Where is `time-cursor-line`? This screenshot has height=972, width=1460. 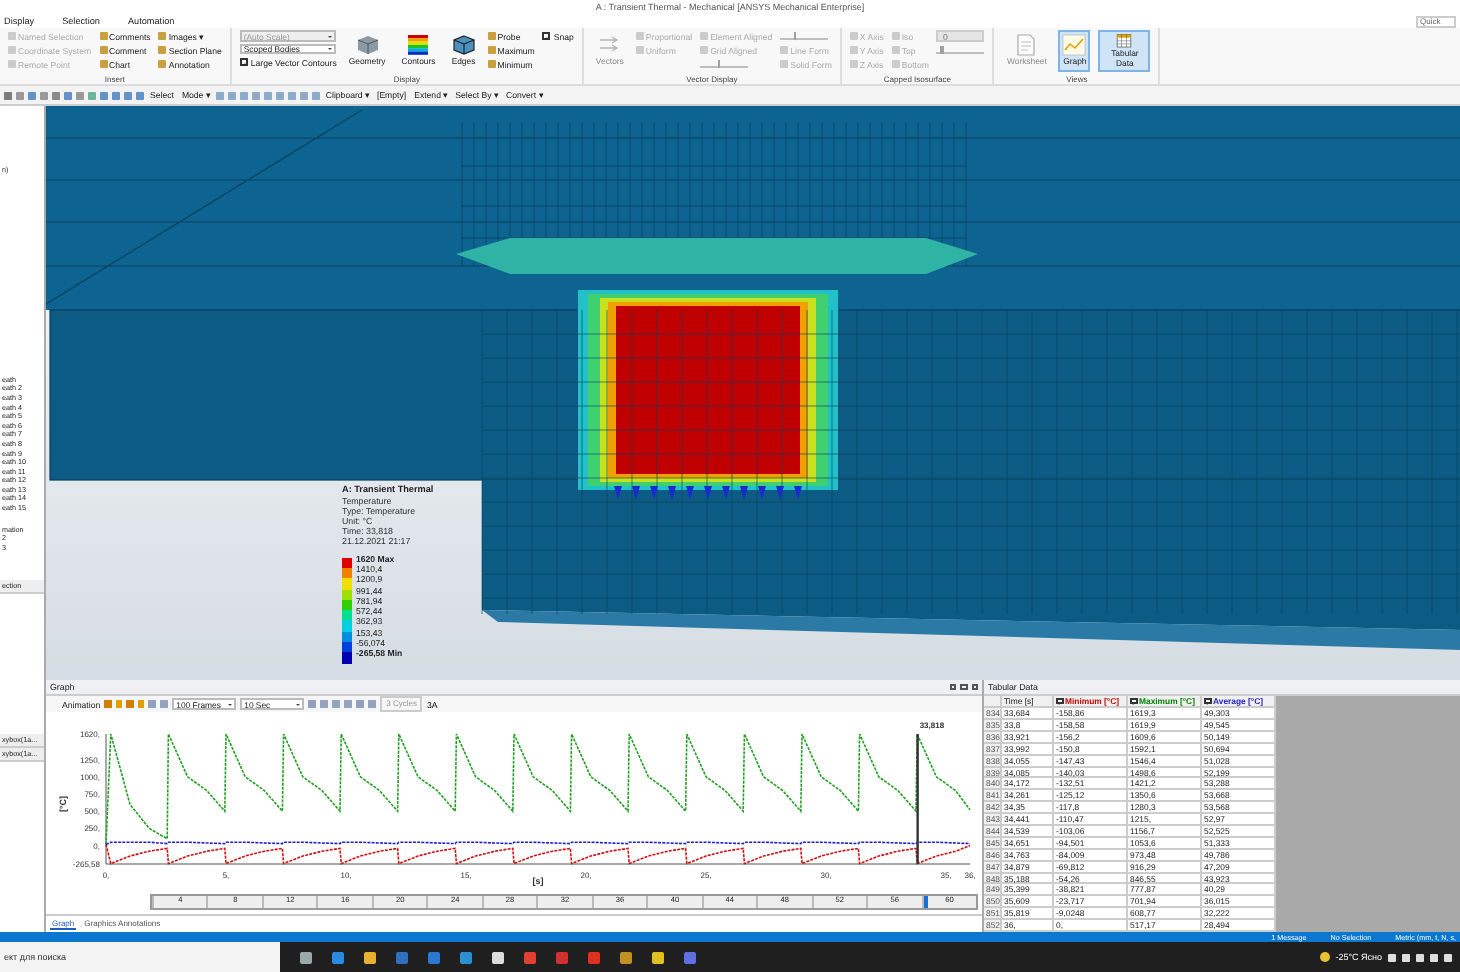
time-cursor-line is located at coordinates (917, 799).